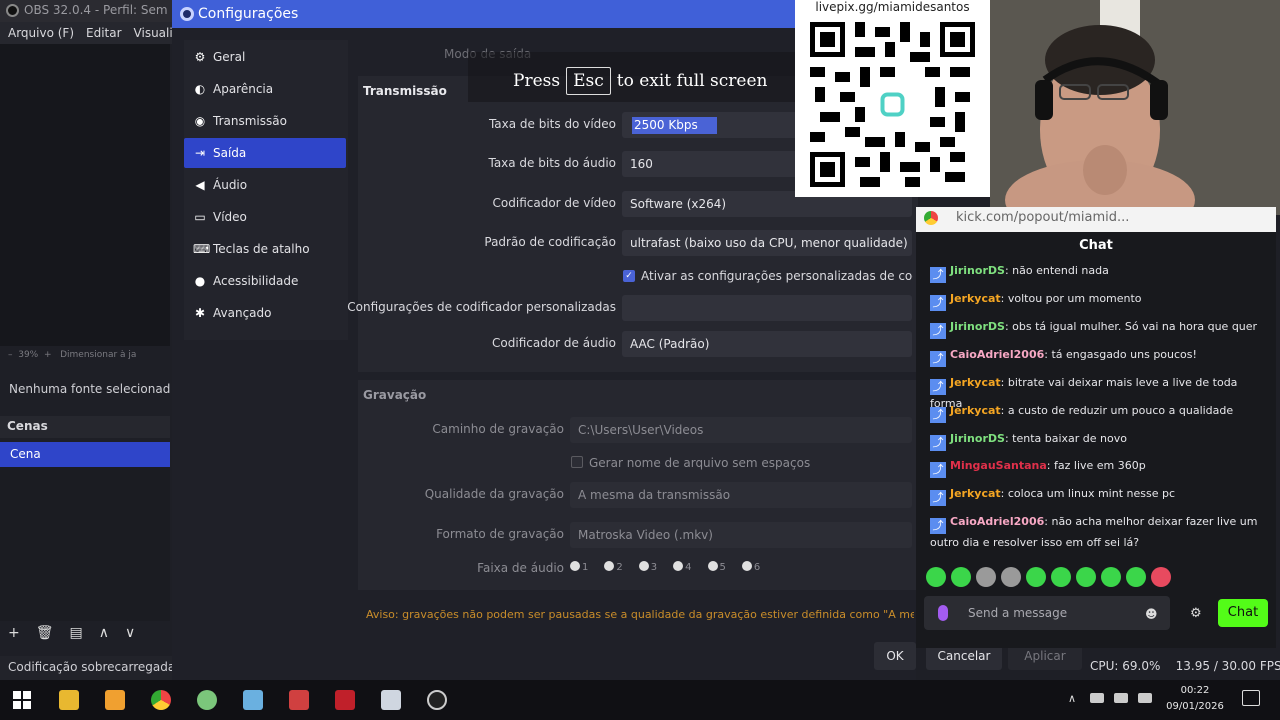 The height and width of the screenshot is (720, 1280). What do you see at coordinates (1243, 613) in the screenshot?
I see `chat-send-button: Chat` at bounding box center [1243, 613].